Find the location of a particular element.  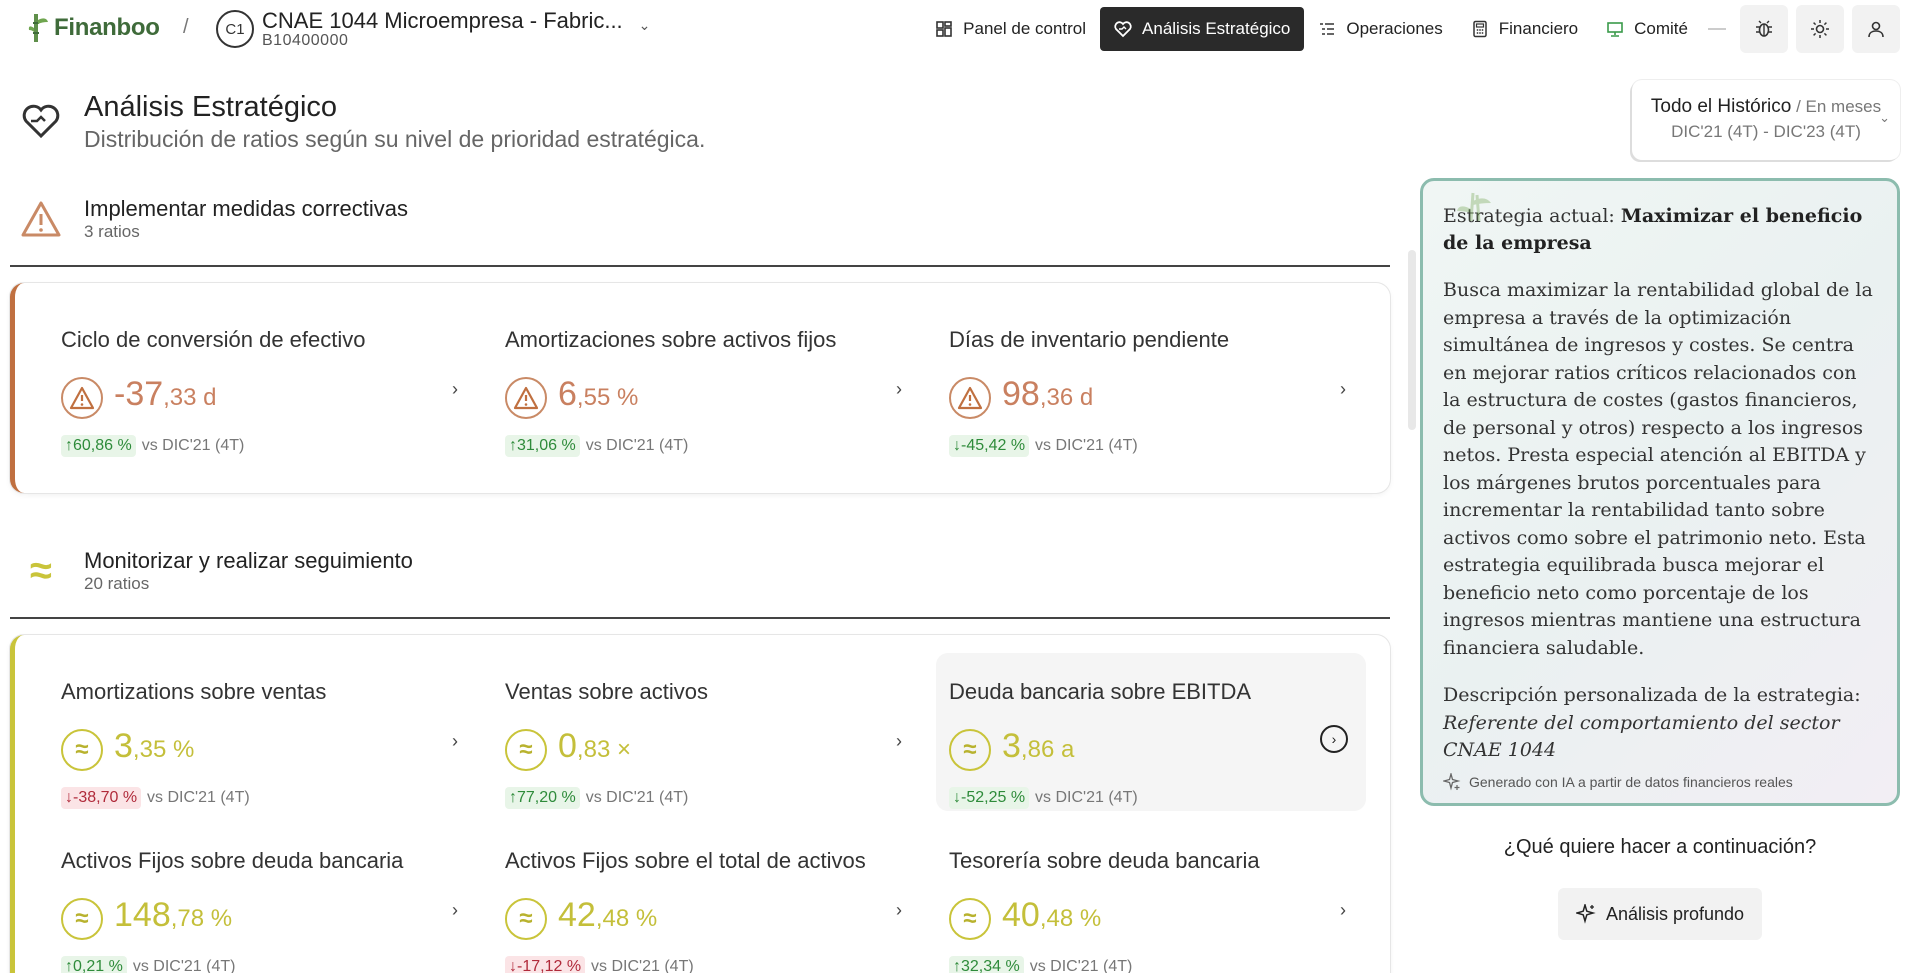

scrollbar is located at coordinates (1412, 340).